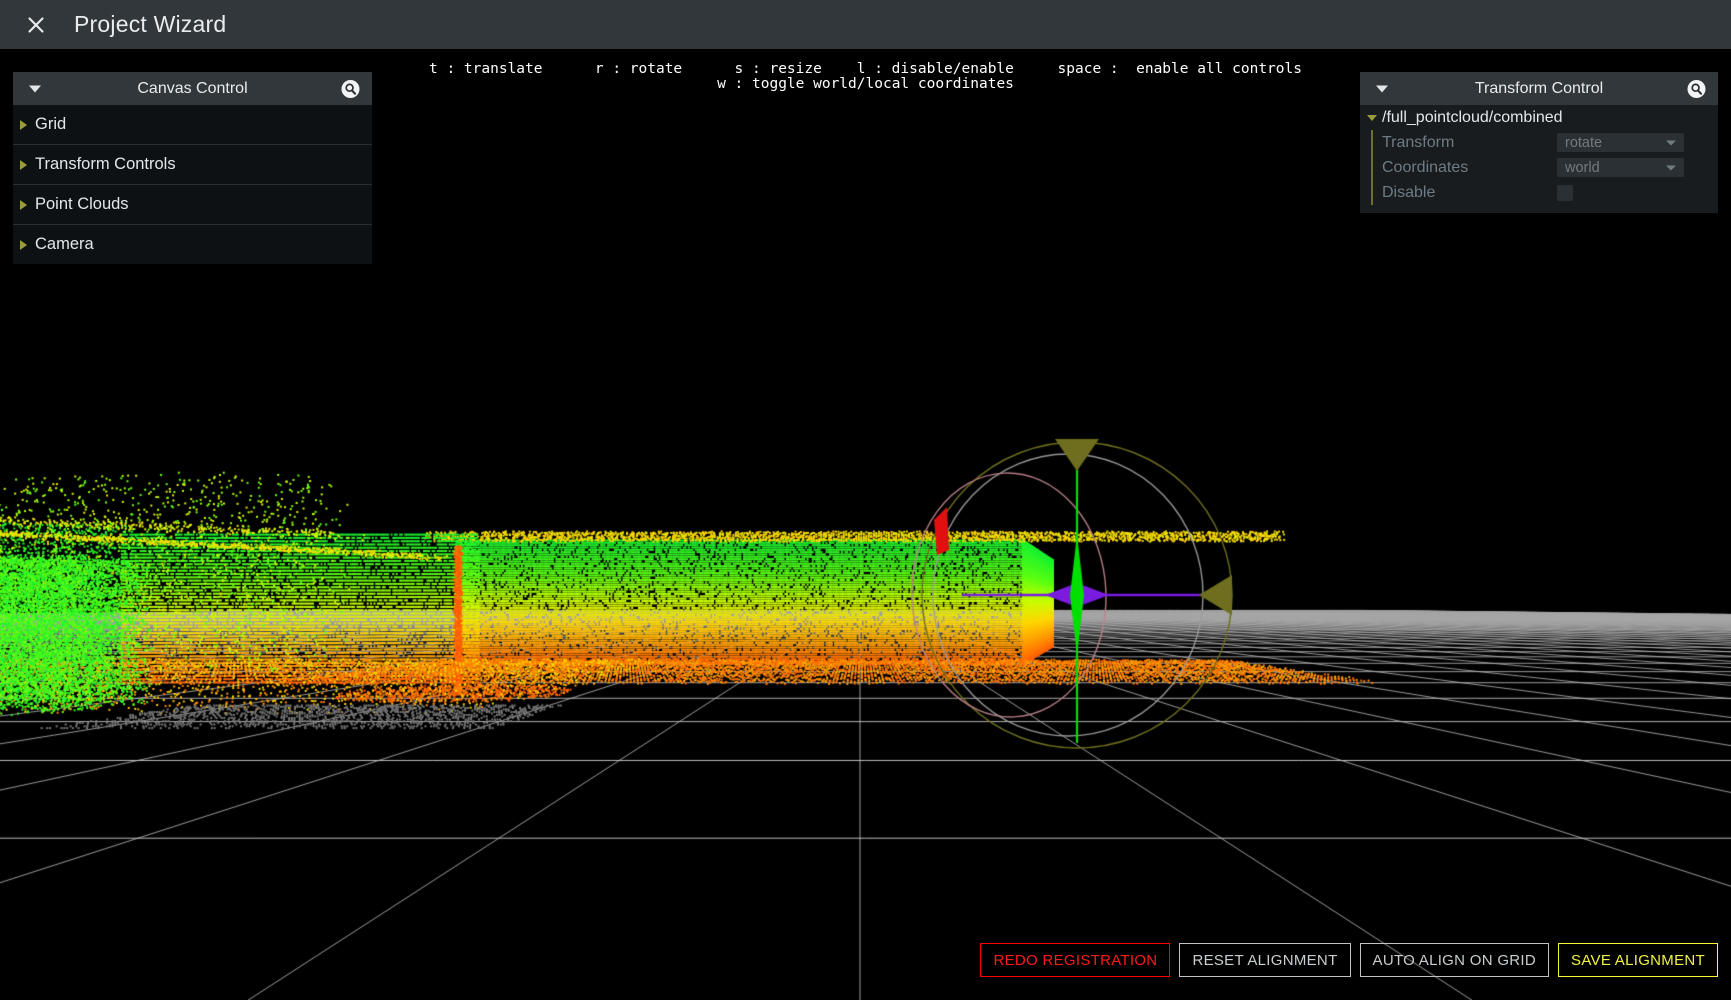  I want to click on button-save-alignment: SAVE ALIGNMENT, so click(1638, 960).